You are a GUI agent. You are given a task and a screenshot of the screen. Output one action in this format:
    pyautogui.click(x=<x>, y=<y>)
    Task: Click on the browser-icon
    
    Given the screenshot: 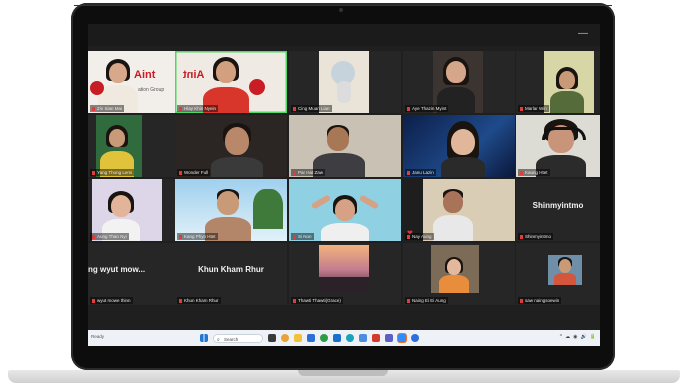 What is the action you would take?
    pyautogui.click(x=285, y=338)
    